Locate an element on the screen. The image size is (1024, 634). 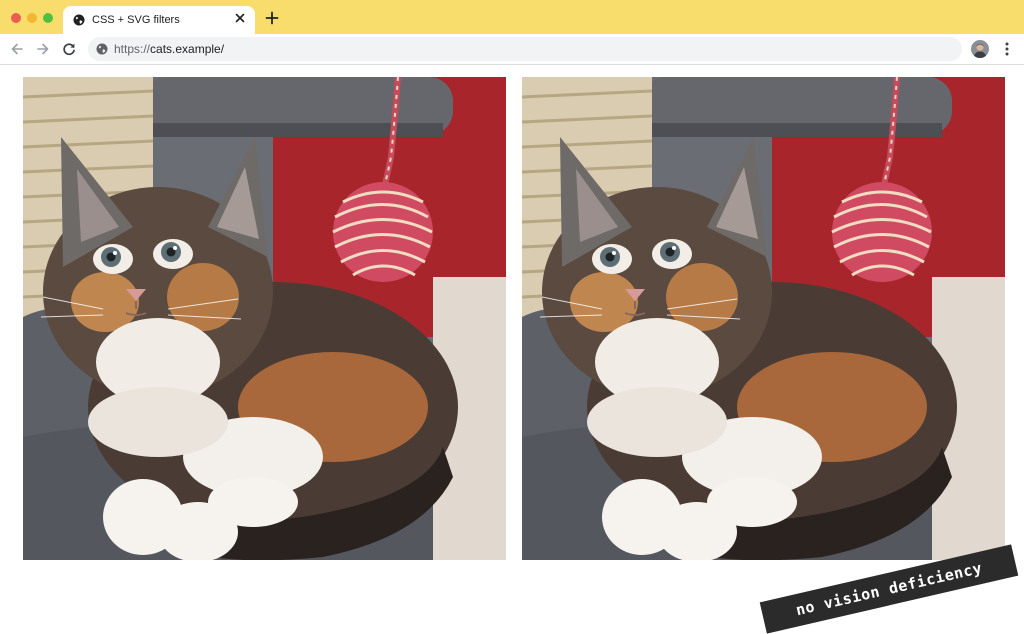
tab-title: CSS + SVG filters is located at coordinates (136, 20).